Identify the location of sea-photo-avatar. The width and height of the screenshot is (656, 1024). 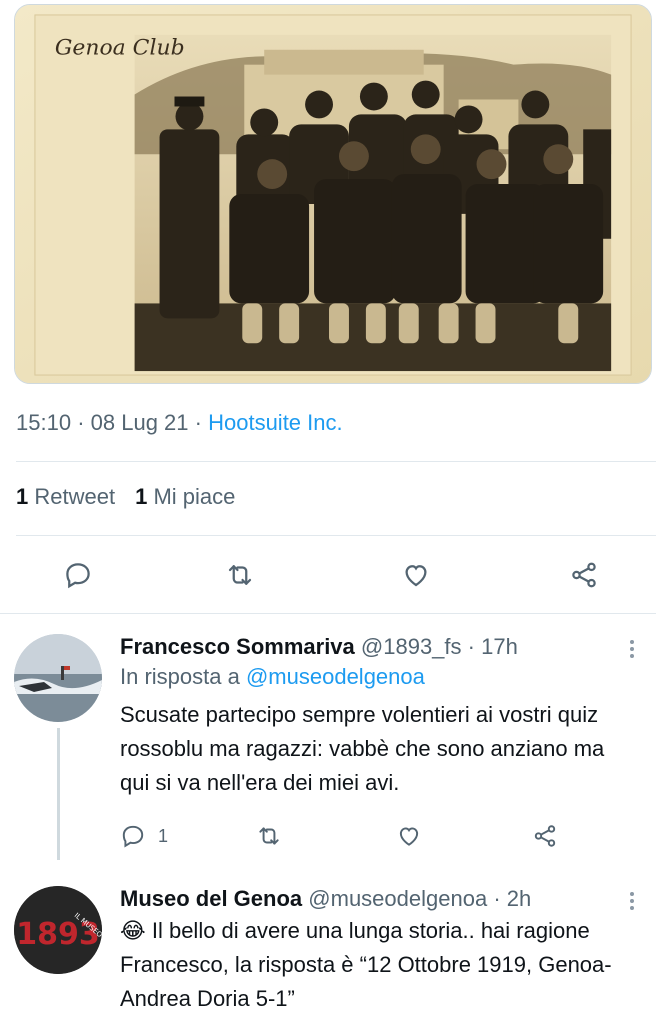
(58, 678).